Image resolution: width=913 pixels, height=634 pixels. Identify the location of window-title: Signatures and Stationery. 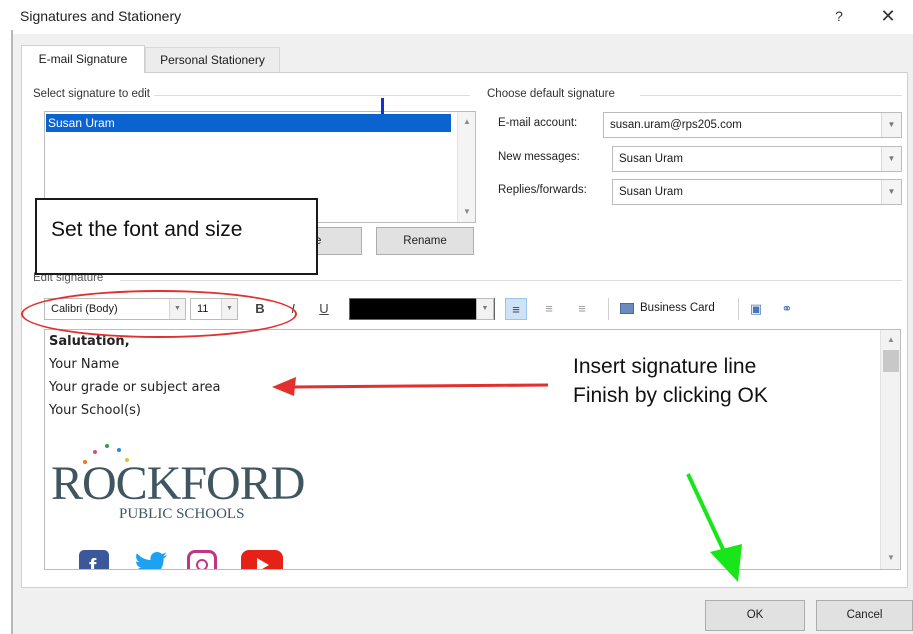
(101, 16).